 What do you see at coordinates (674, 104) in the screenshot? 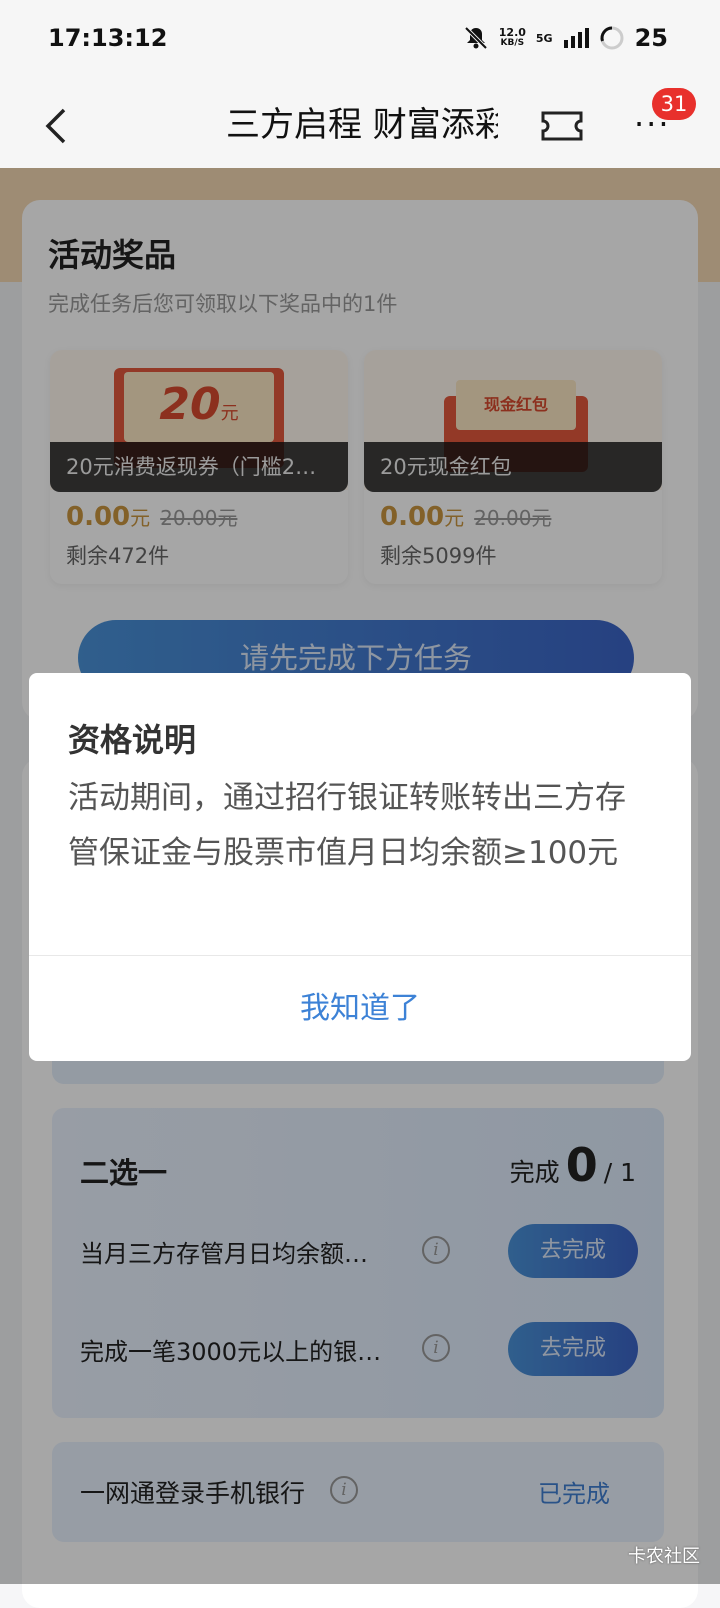
I see `notification-badge: 31` at bounding box center [674, 104].